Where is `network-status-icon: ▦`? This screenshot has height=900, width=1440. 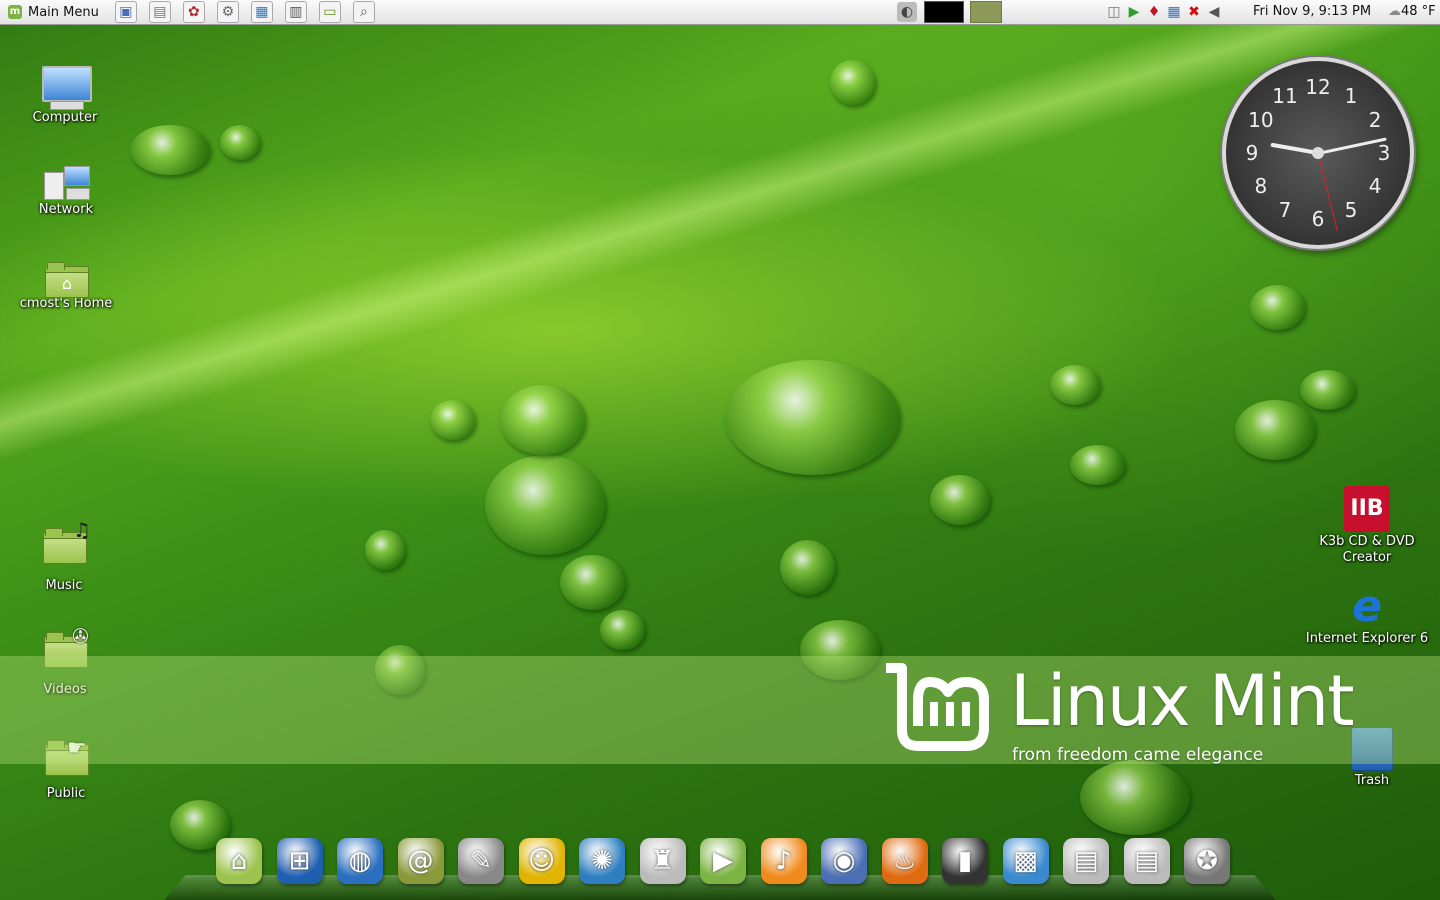
network-status-icon: ▦ is located at coordinates (1174, 12).